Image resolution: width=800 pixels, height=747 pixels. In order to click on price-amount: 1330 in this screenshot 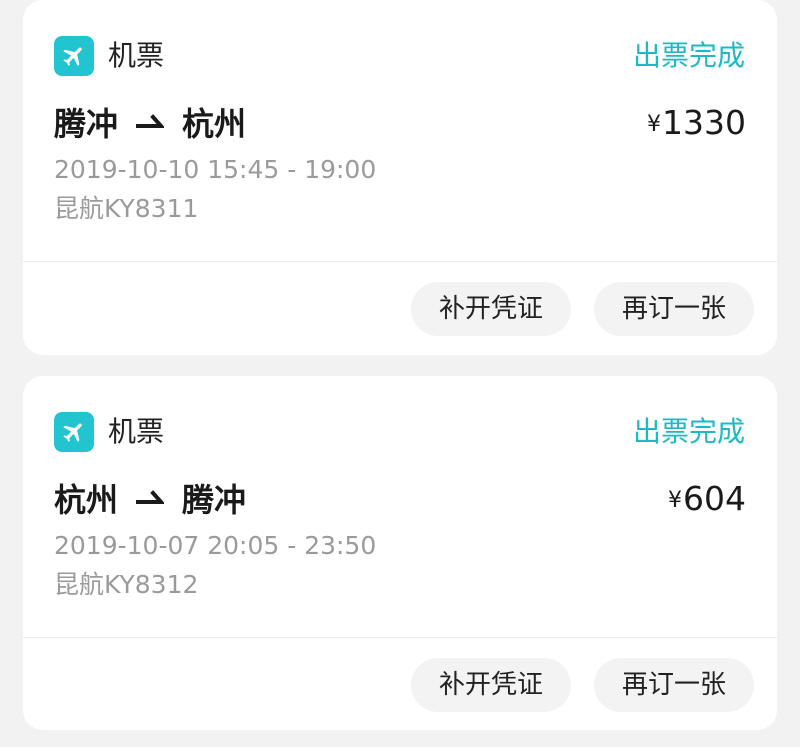, I will do `click(704, 122)`.